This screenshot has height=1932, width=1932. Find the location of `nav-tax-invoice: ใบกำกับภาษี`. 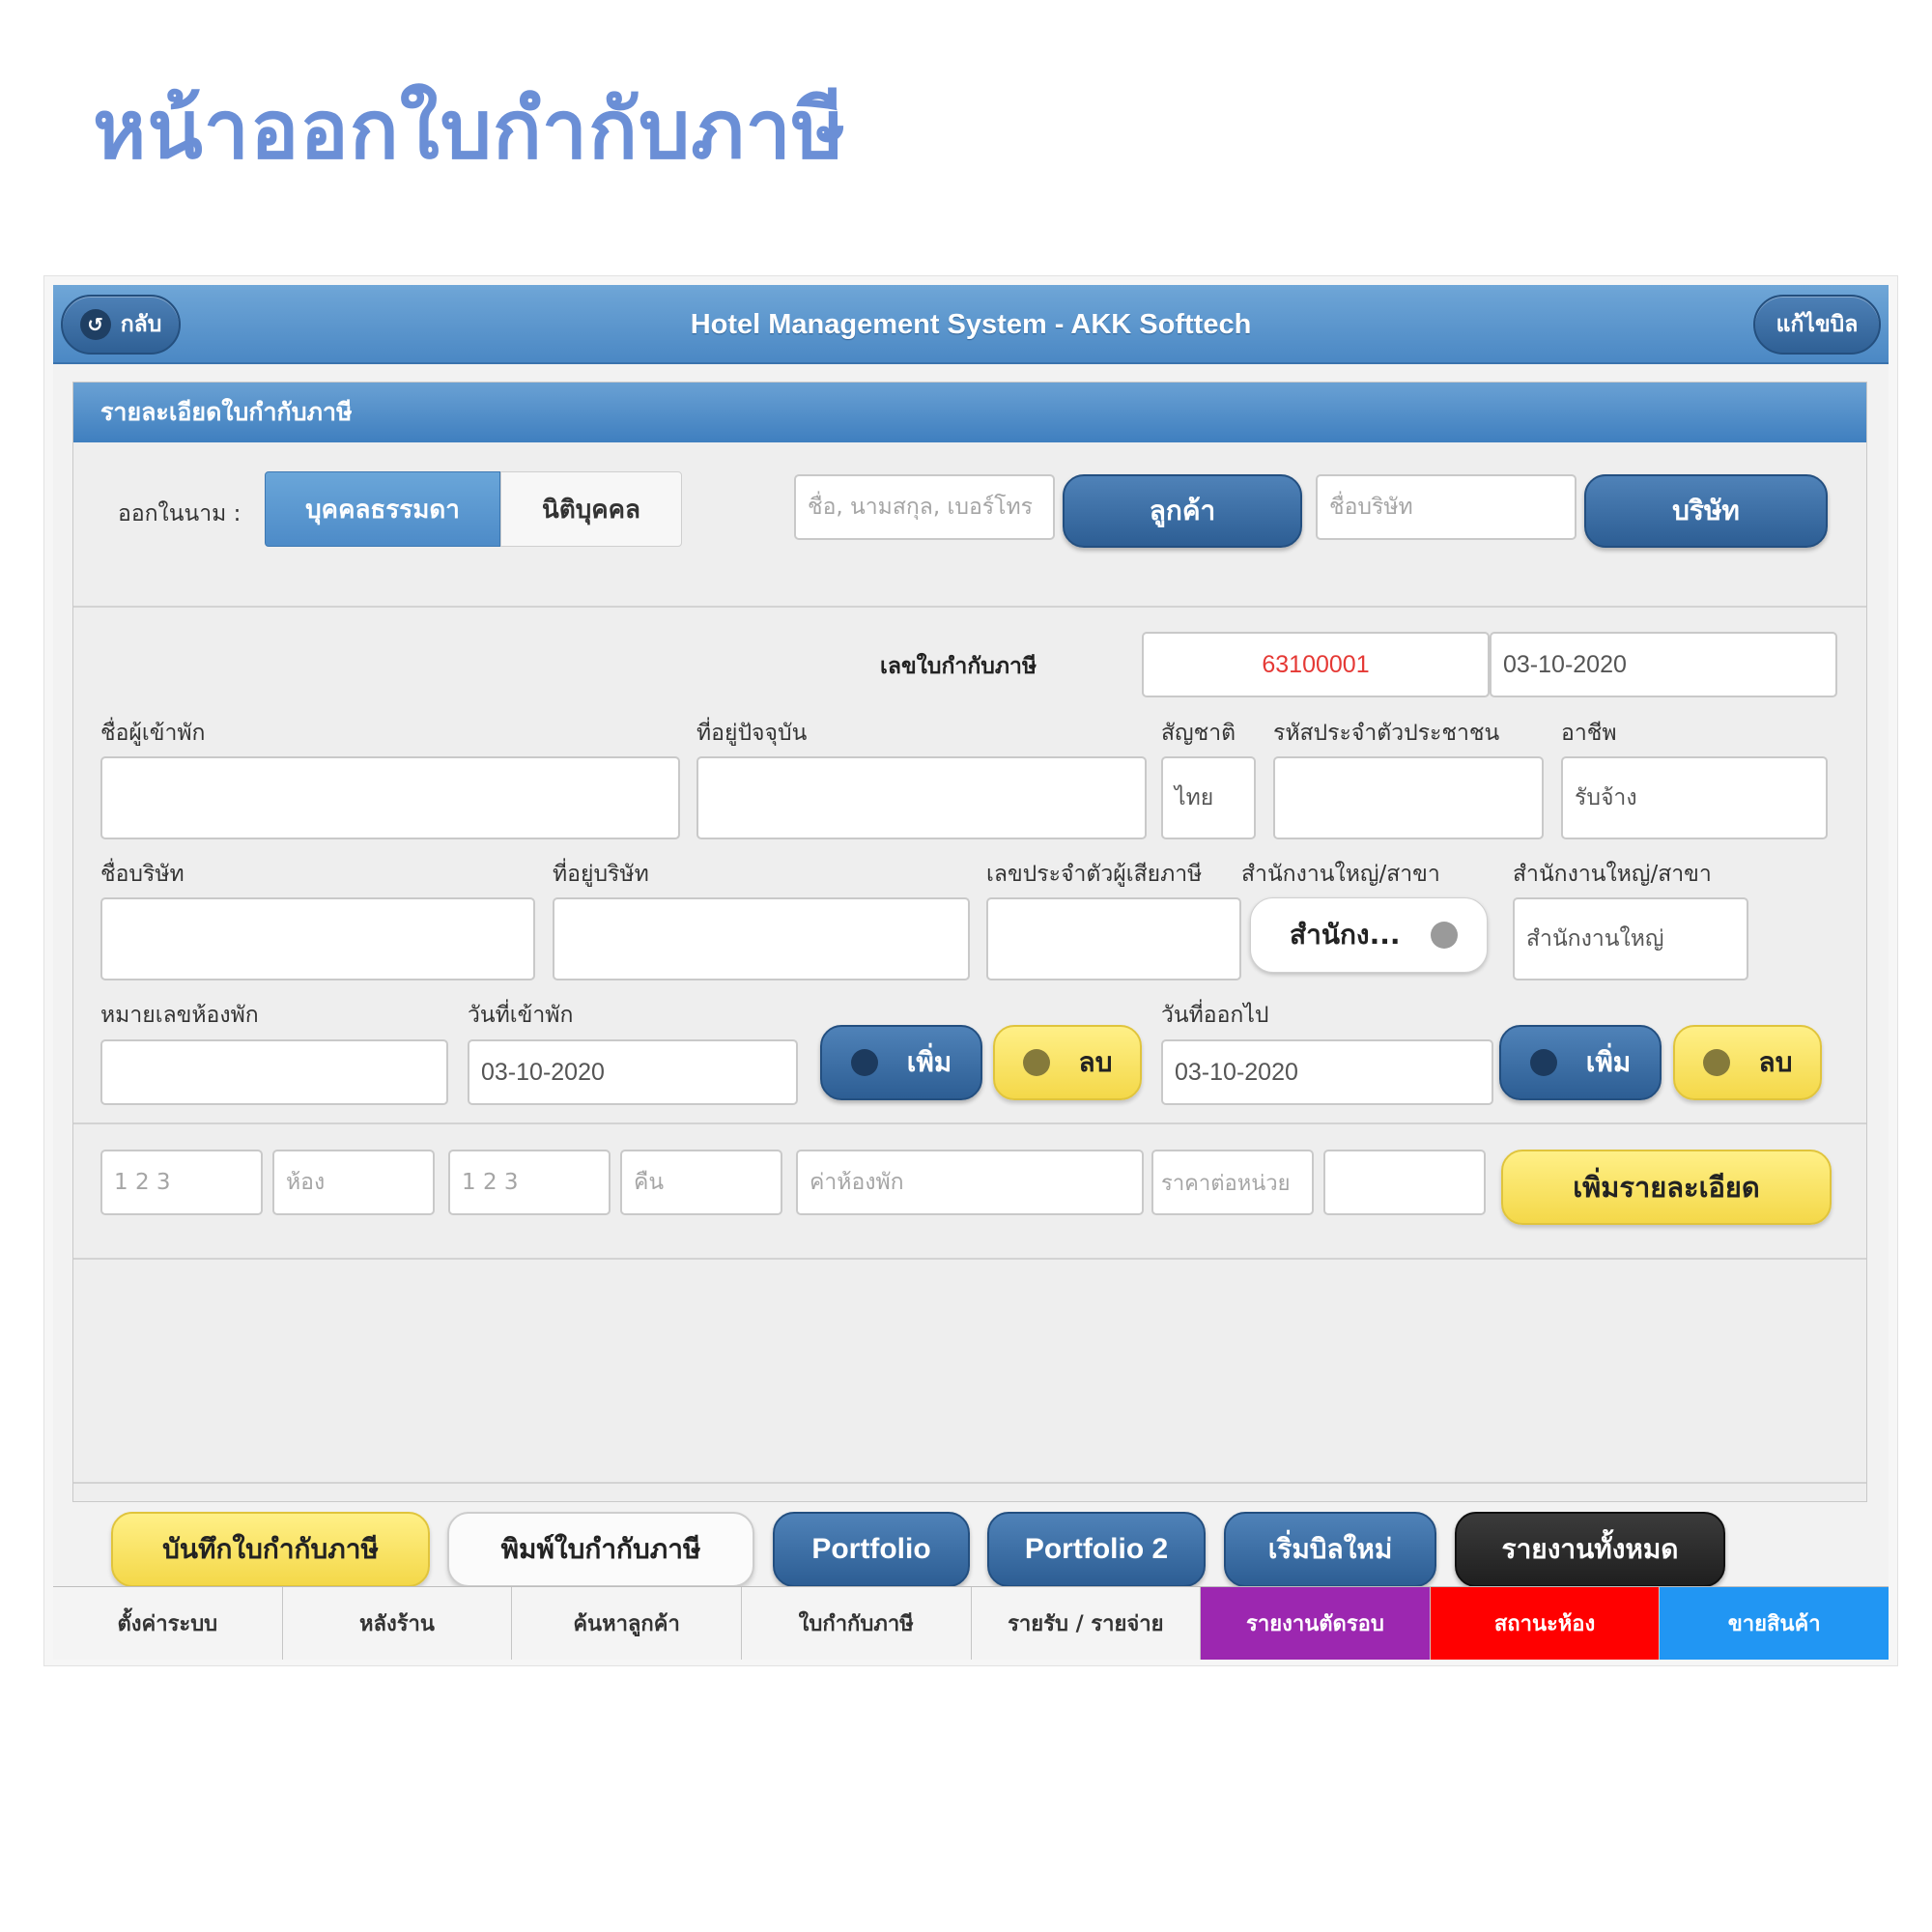

nav-tax-invoice: ใบกำกับภาษี is located at coordinates (856, 1623).